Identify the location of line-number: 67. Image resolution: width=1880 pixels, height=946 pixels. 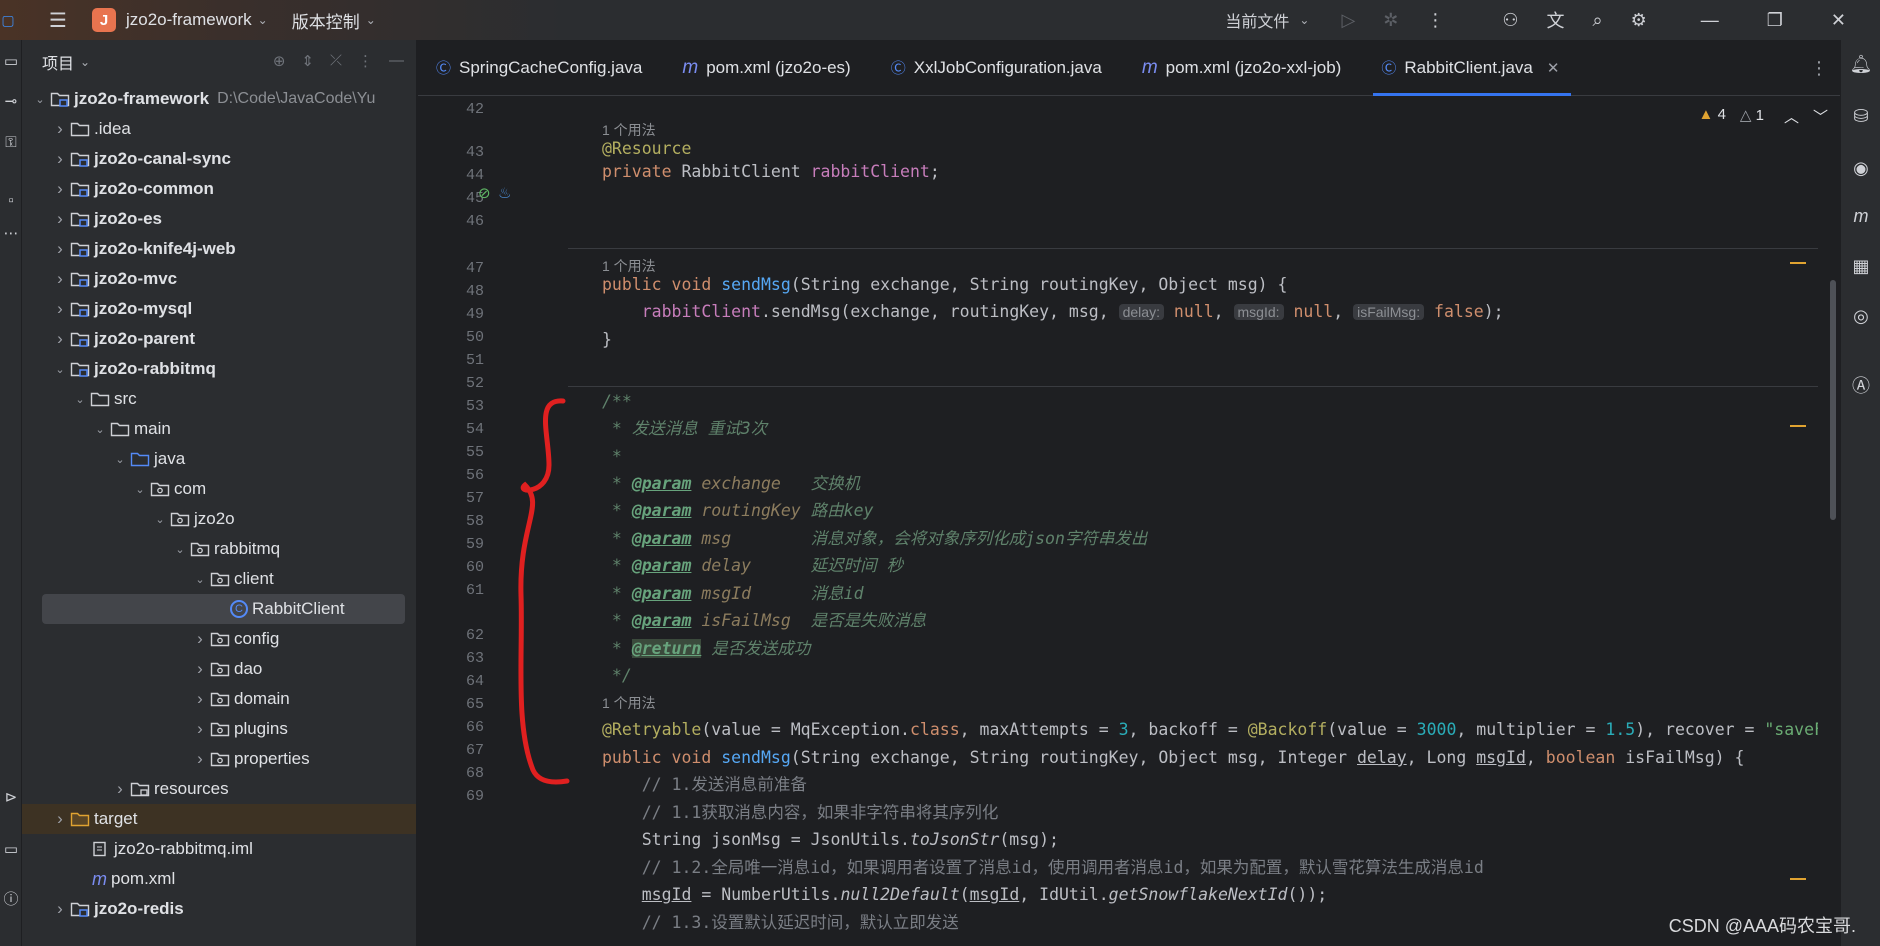
(451, 750).